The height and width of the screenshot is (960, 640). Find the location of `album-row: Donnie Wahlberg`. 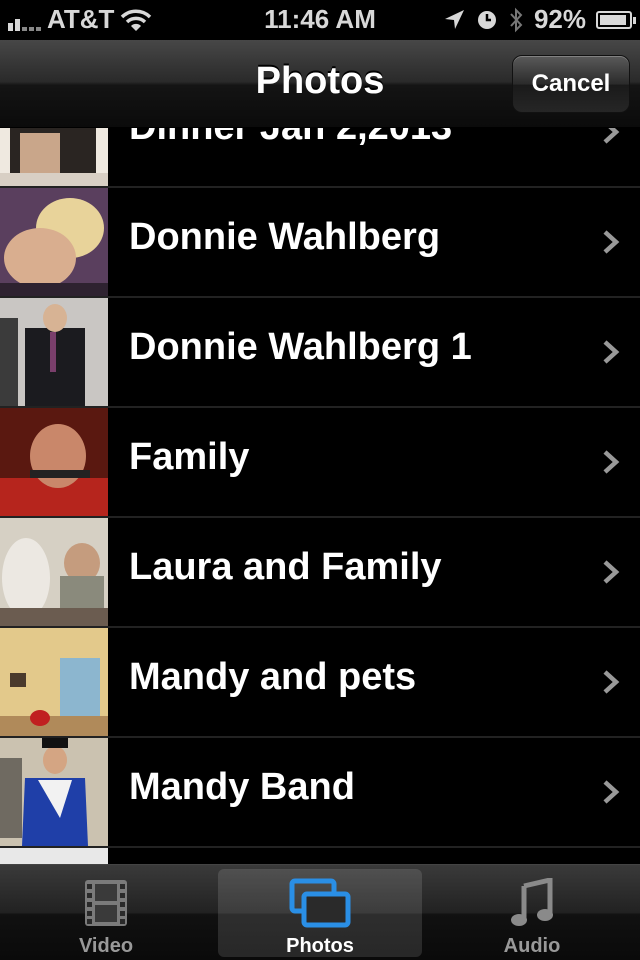

album-row: Donnie Wahlberg is located at coordinates (320, 243).